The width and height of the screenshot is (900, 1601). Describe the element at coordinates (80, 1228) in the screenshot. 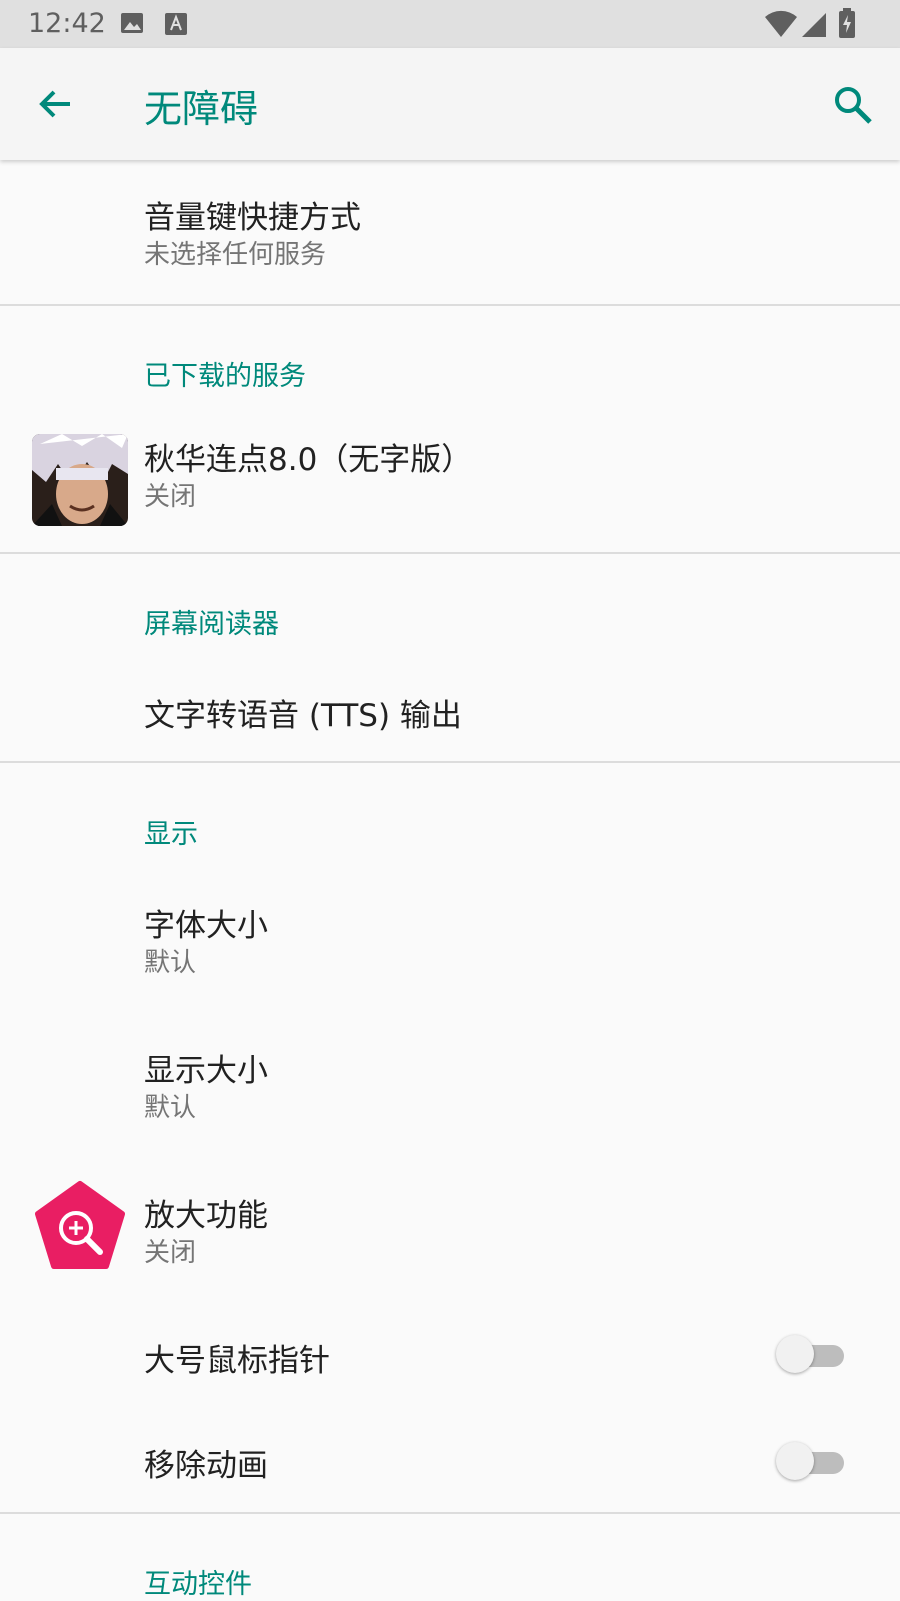

I see `magnification-icon` at that location.